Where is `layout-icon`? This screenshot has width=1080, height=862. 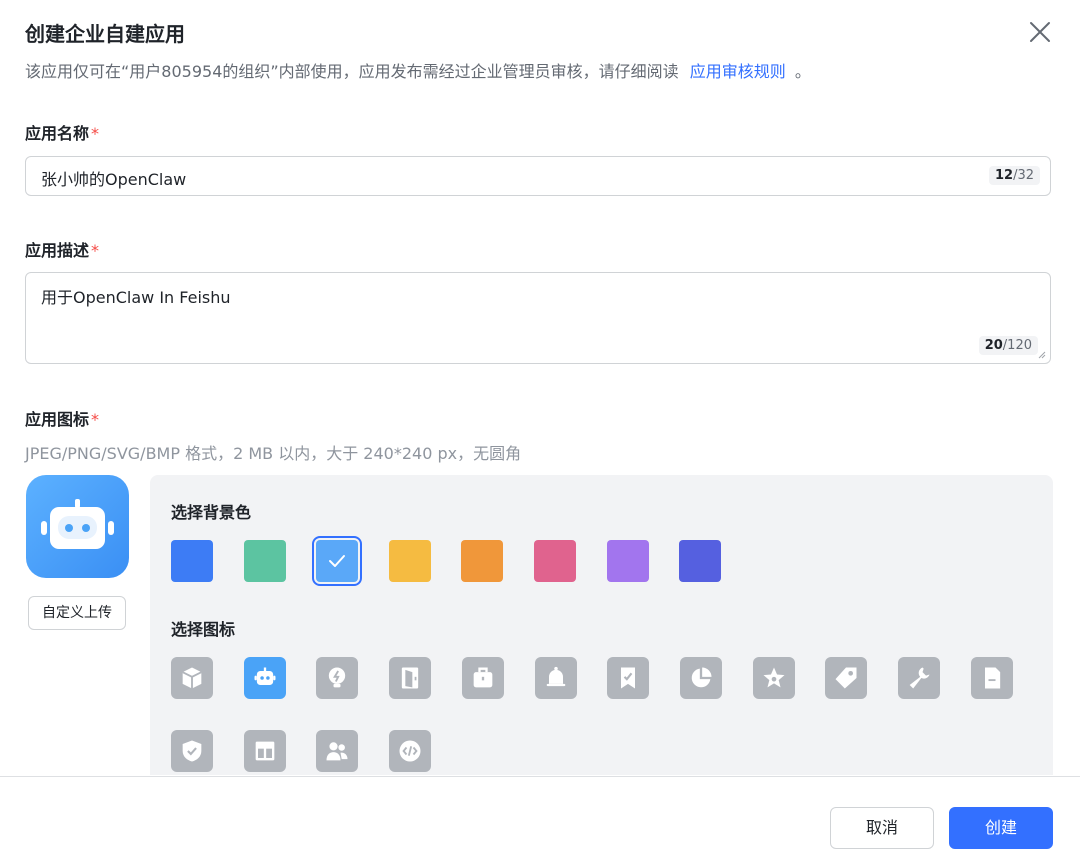 layout-icon is located at coordinates (265, 751).